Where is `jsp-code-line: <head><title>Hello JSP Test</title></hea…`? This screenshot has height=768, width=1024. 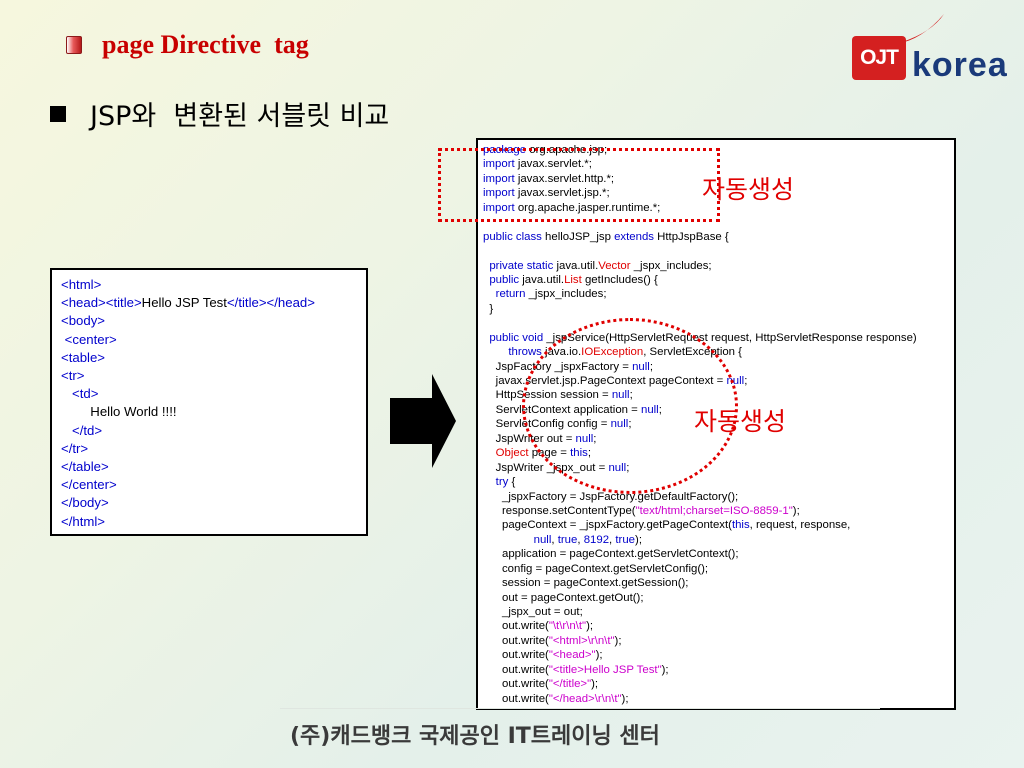
jsp-code-line: <head><title>Hello JSP Test</title></hea… is located at coordinates (213, 303).